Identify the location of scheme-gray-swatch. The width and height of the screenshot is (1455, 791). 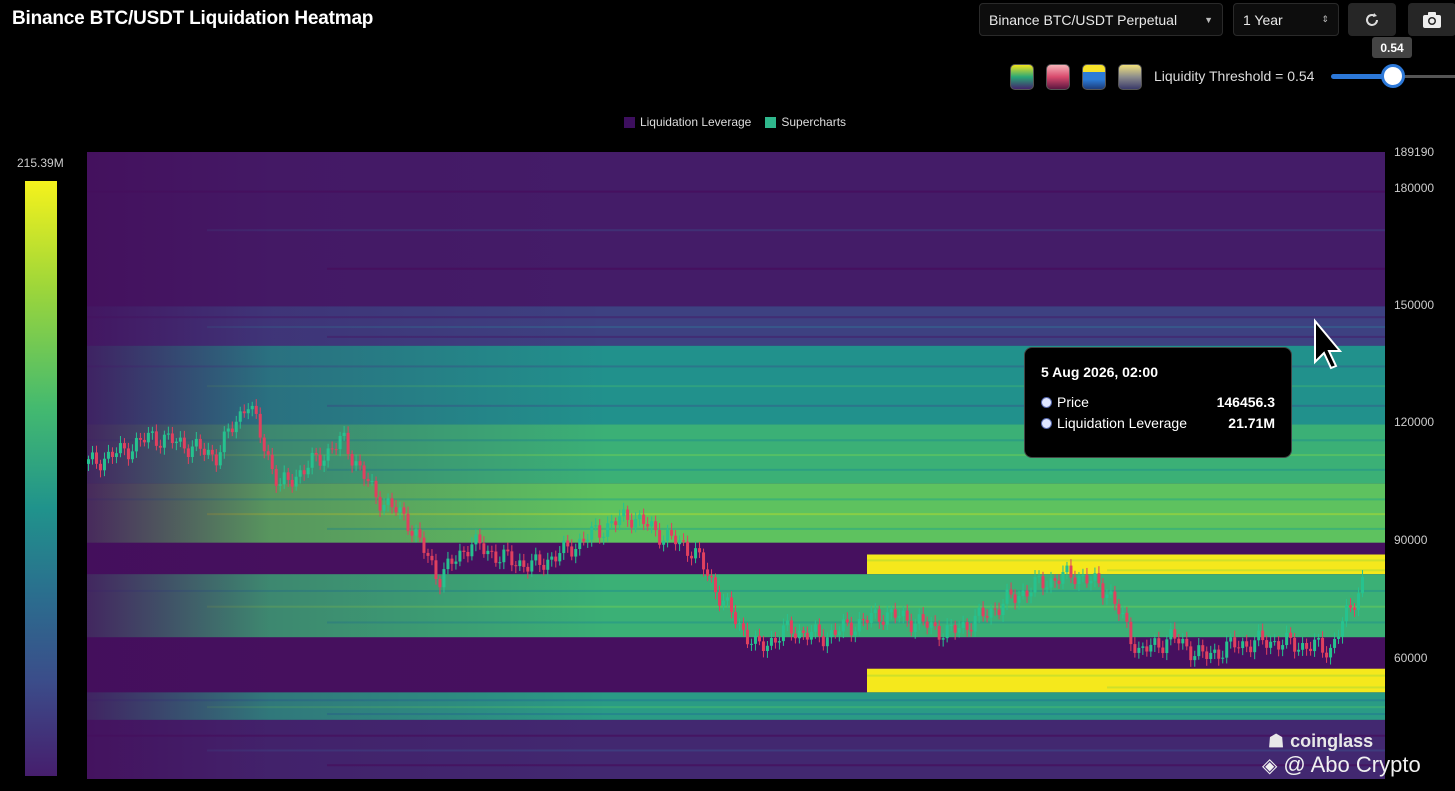
(1130, 77).